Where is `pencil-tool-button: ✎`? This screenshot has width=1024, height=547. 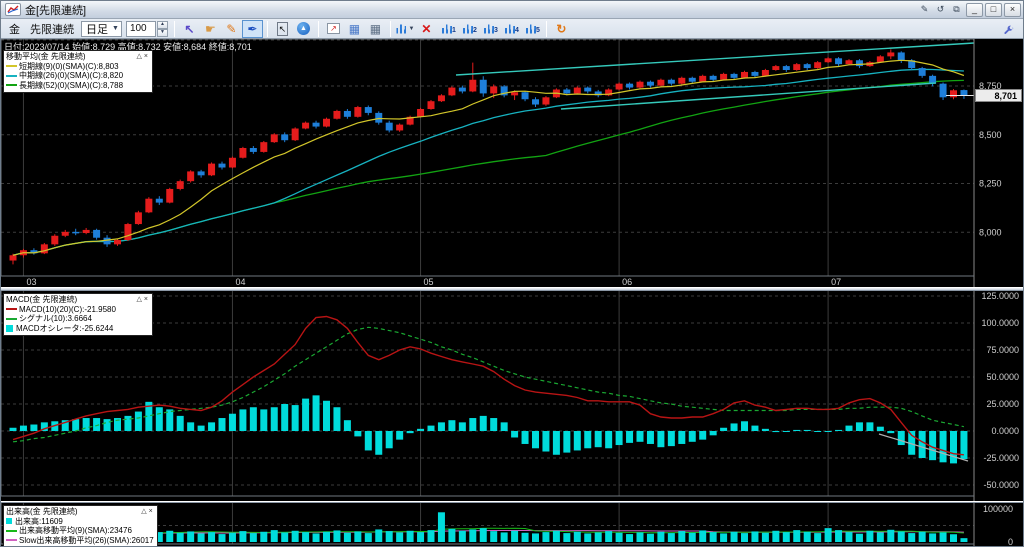 pencil-tool-button: ✎ is located at coordinates (231, 29).